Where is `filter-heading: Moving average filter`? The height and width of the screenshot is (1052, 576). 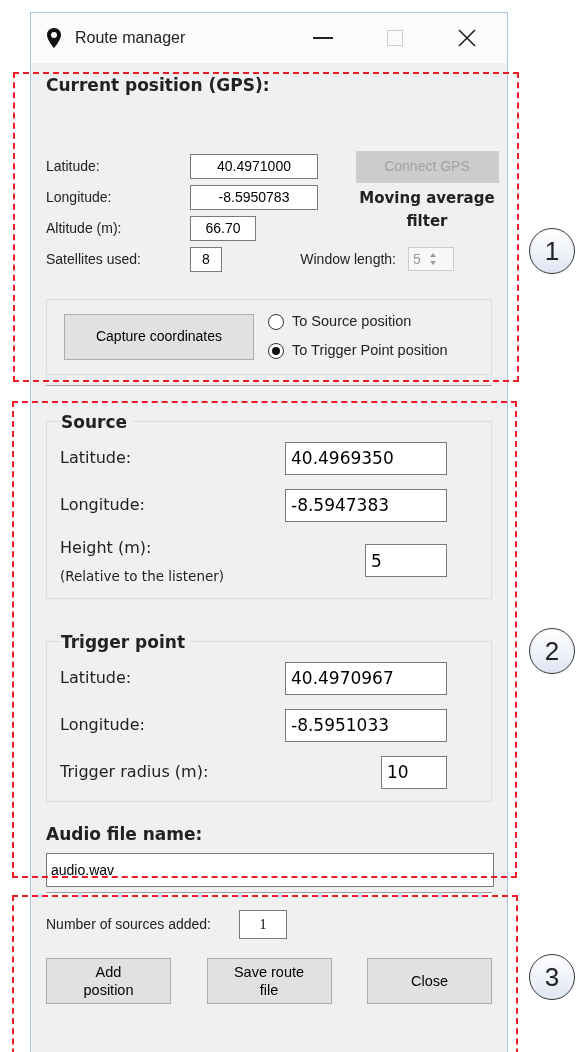
filter-heading: Moving average filter is located at coordinates (427, 209).